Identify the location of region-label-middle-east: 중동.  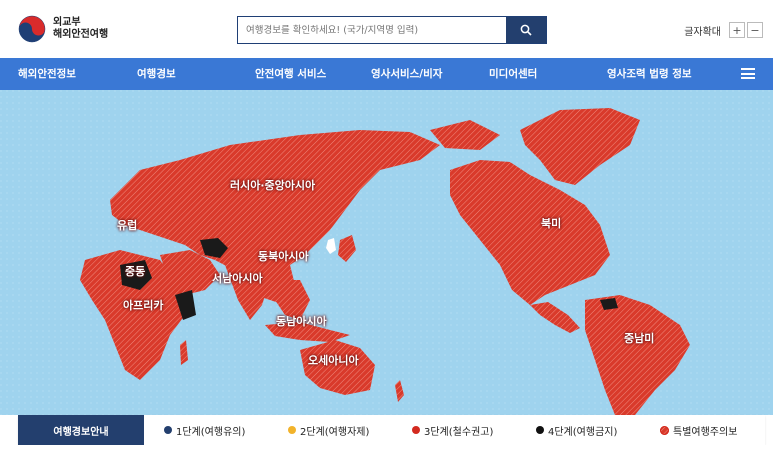
(135, 271).